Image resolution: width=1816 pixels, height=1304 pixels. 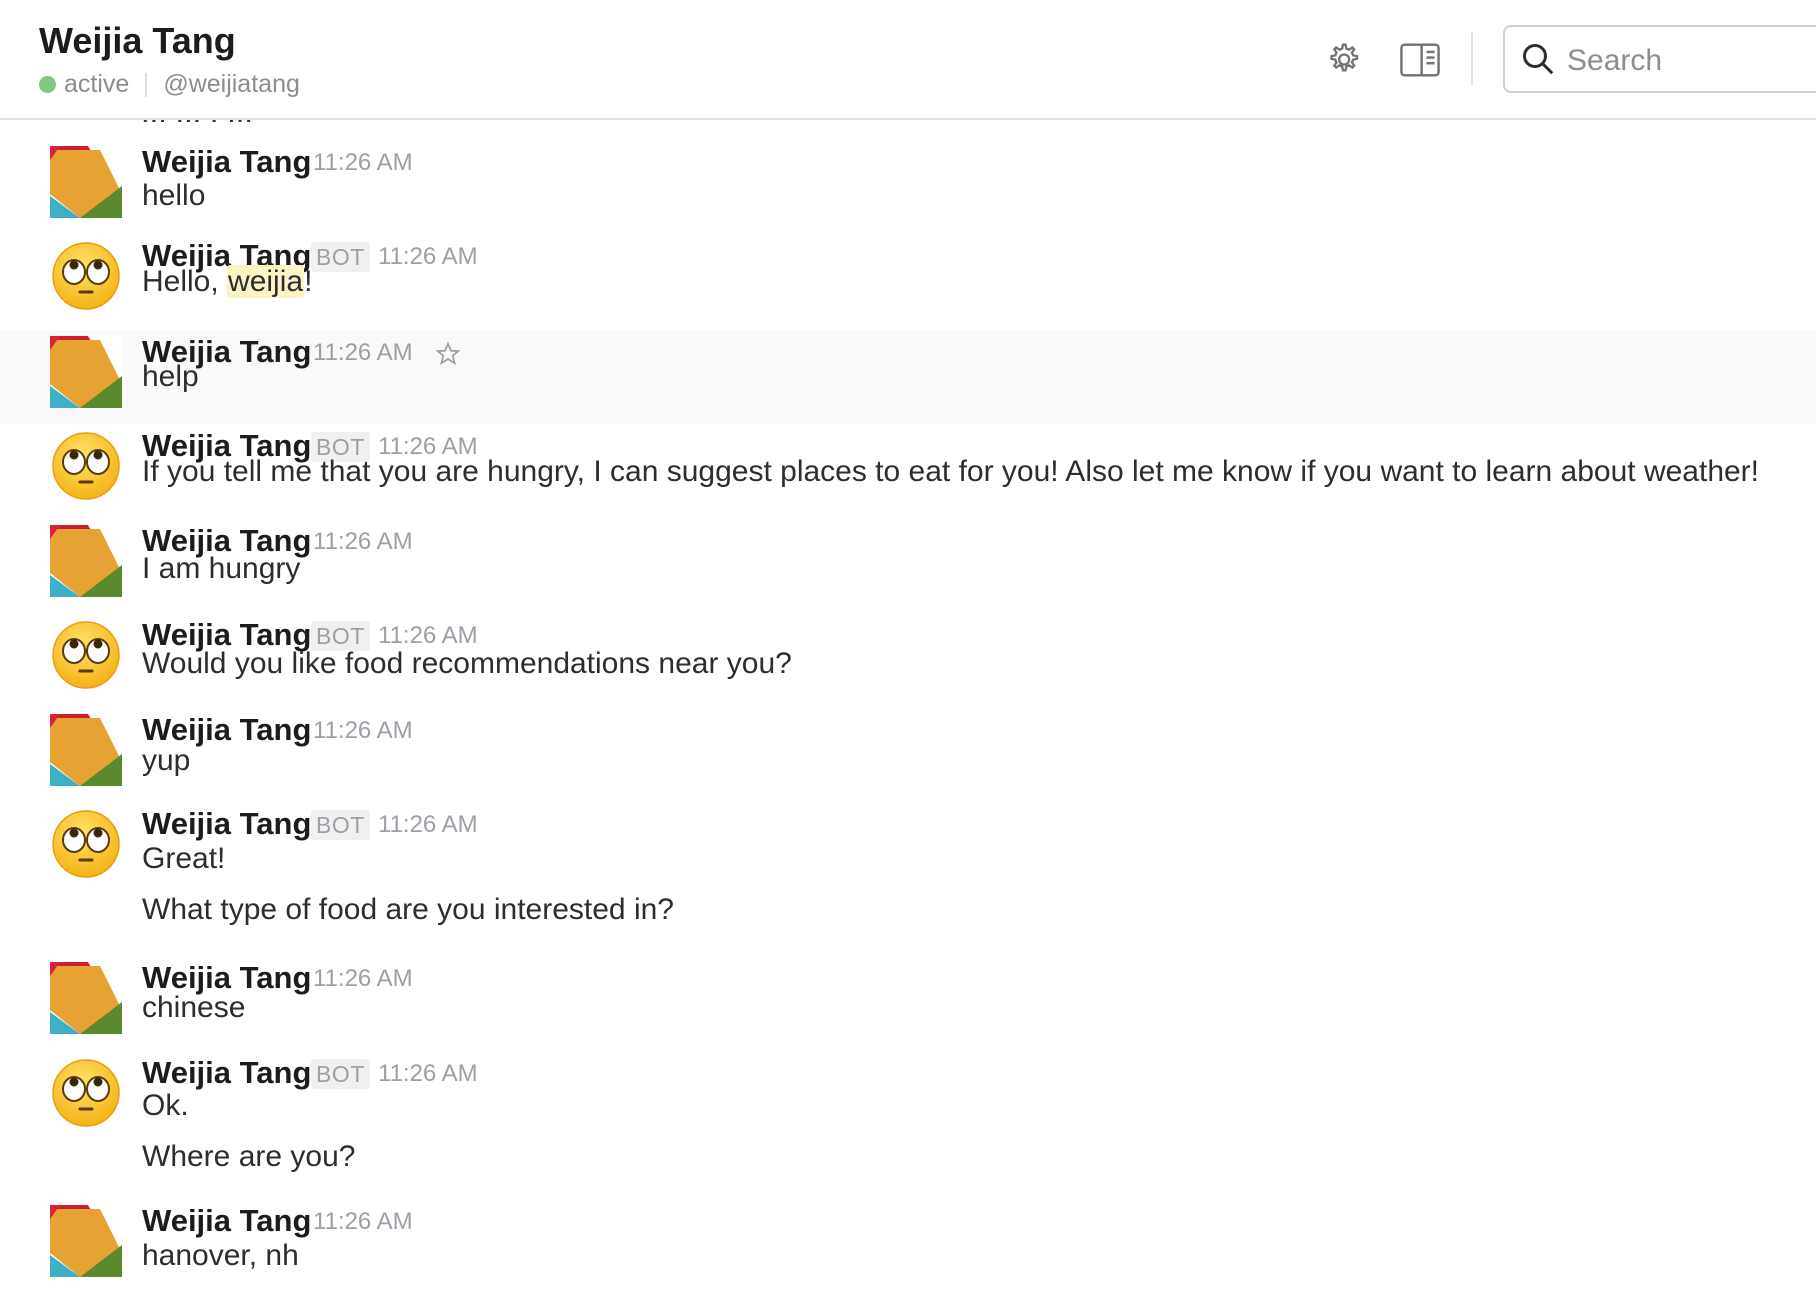 What do you see at coordinates (908, 187) in the screenshot?
I see `message-item: Weijia Tang 11:26 AM hello` at bounding box center [908, 187].